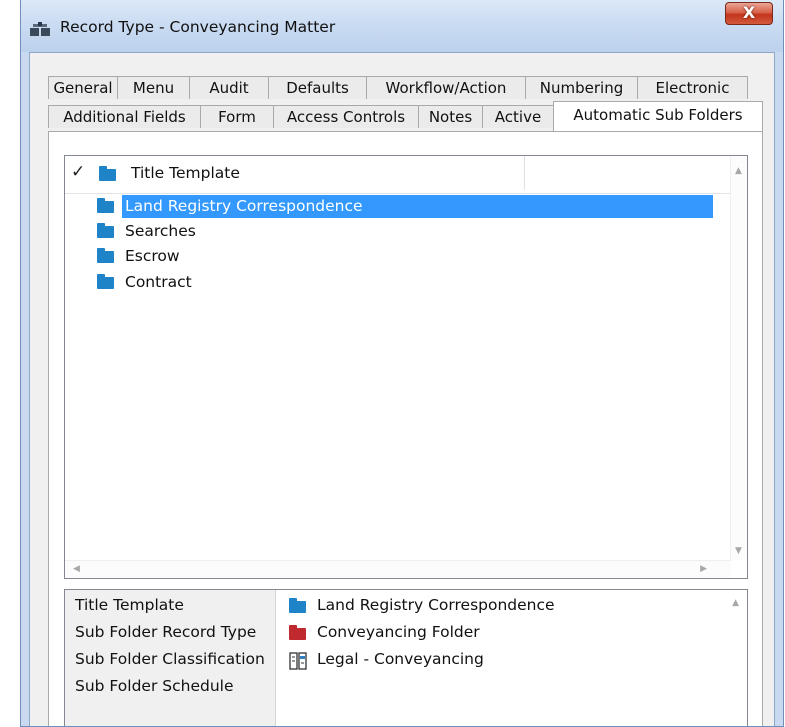 The width and height of the screenshot is (785, 727). Describe the element at coordinates (658, 116) in the screenshot. I see `tab-automatic-sub-folders: Automatic Sub Folders` at that location.